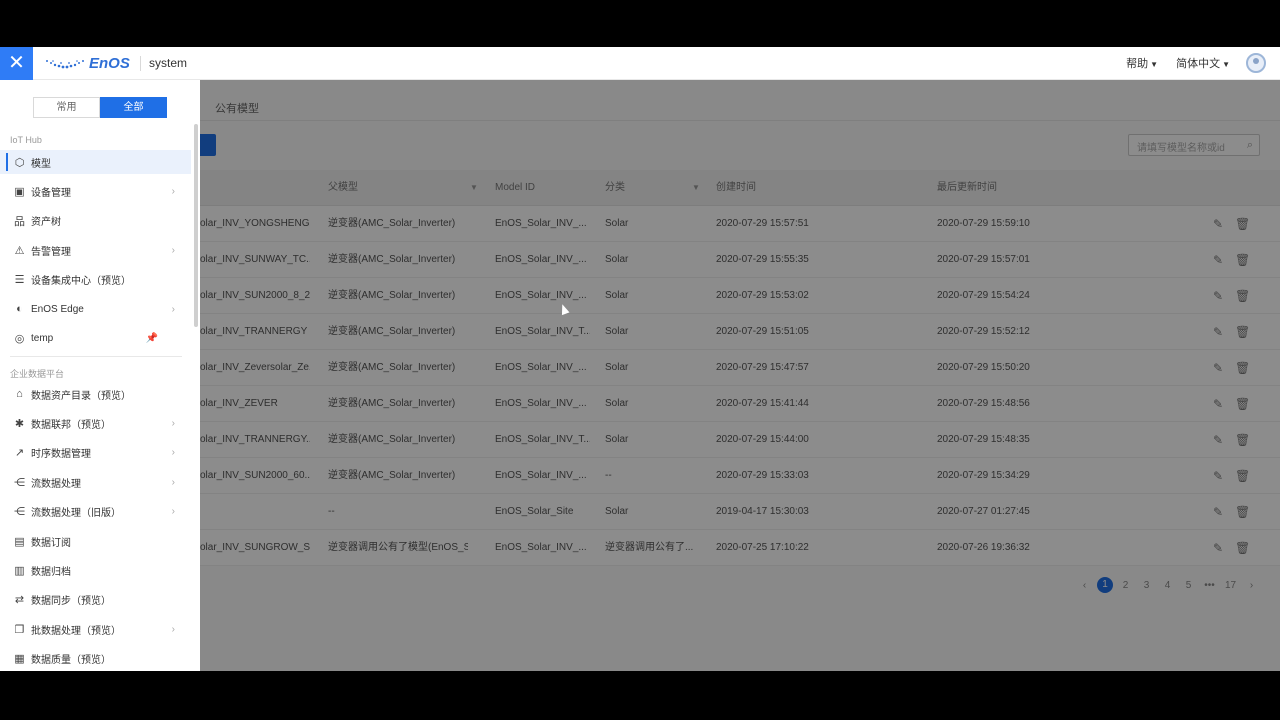 The height and width of the screenshot is (720, 1280). I want to click on sidebar-scrollbar, so click(196, 225).